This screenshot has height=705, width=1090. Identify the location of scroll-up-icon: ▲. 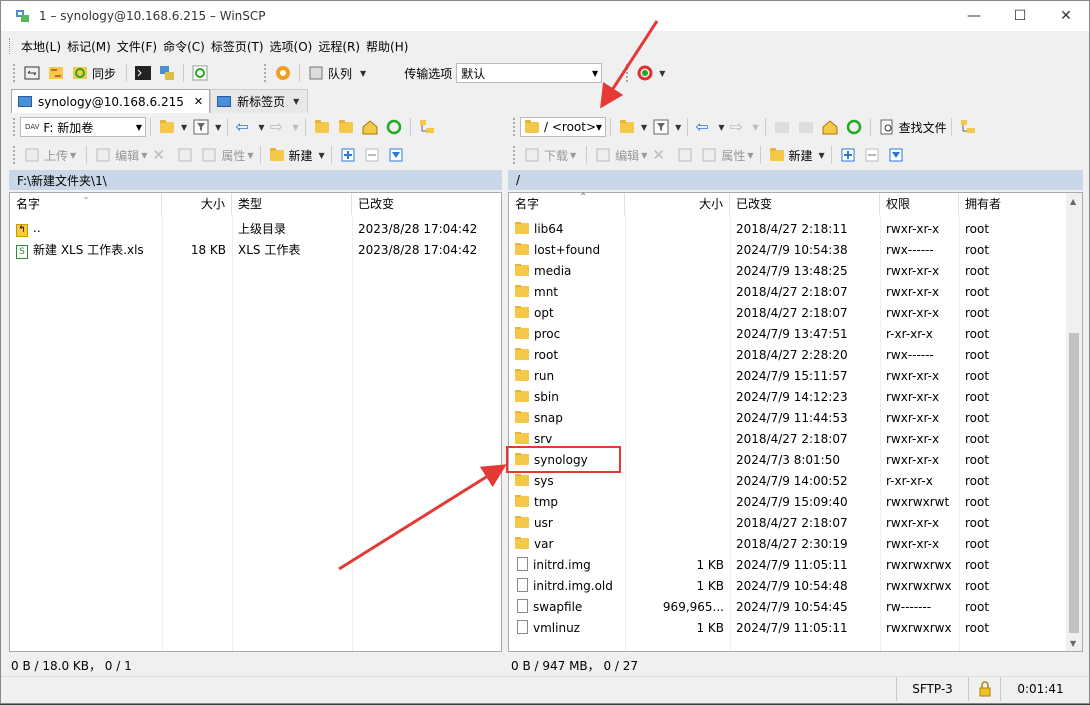
(1073, 201).